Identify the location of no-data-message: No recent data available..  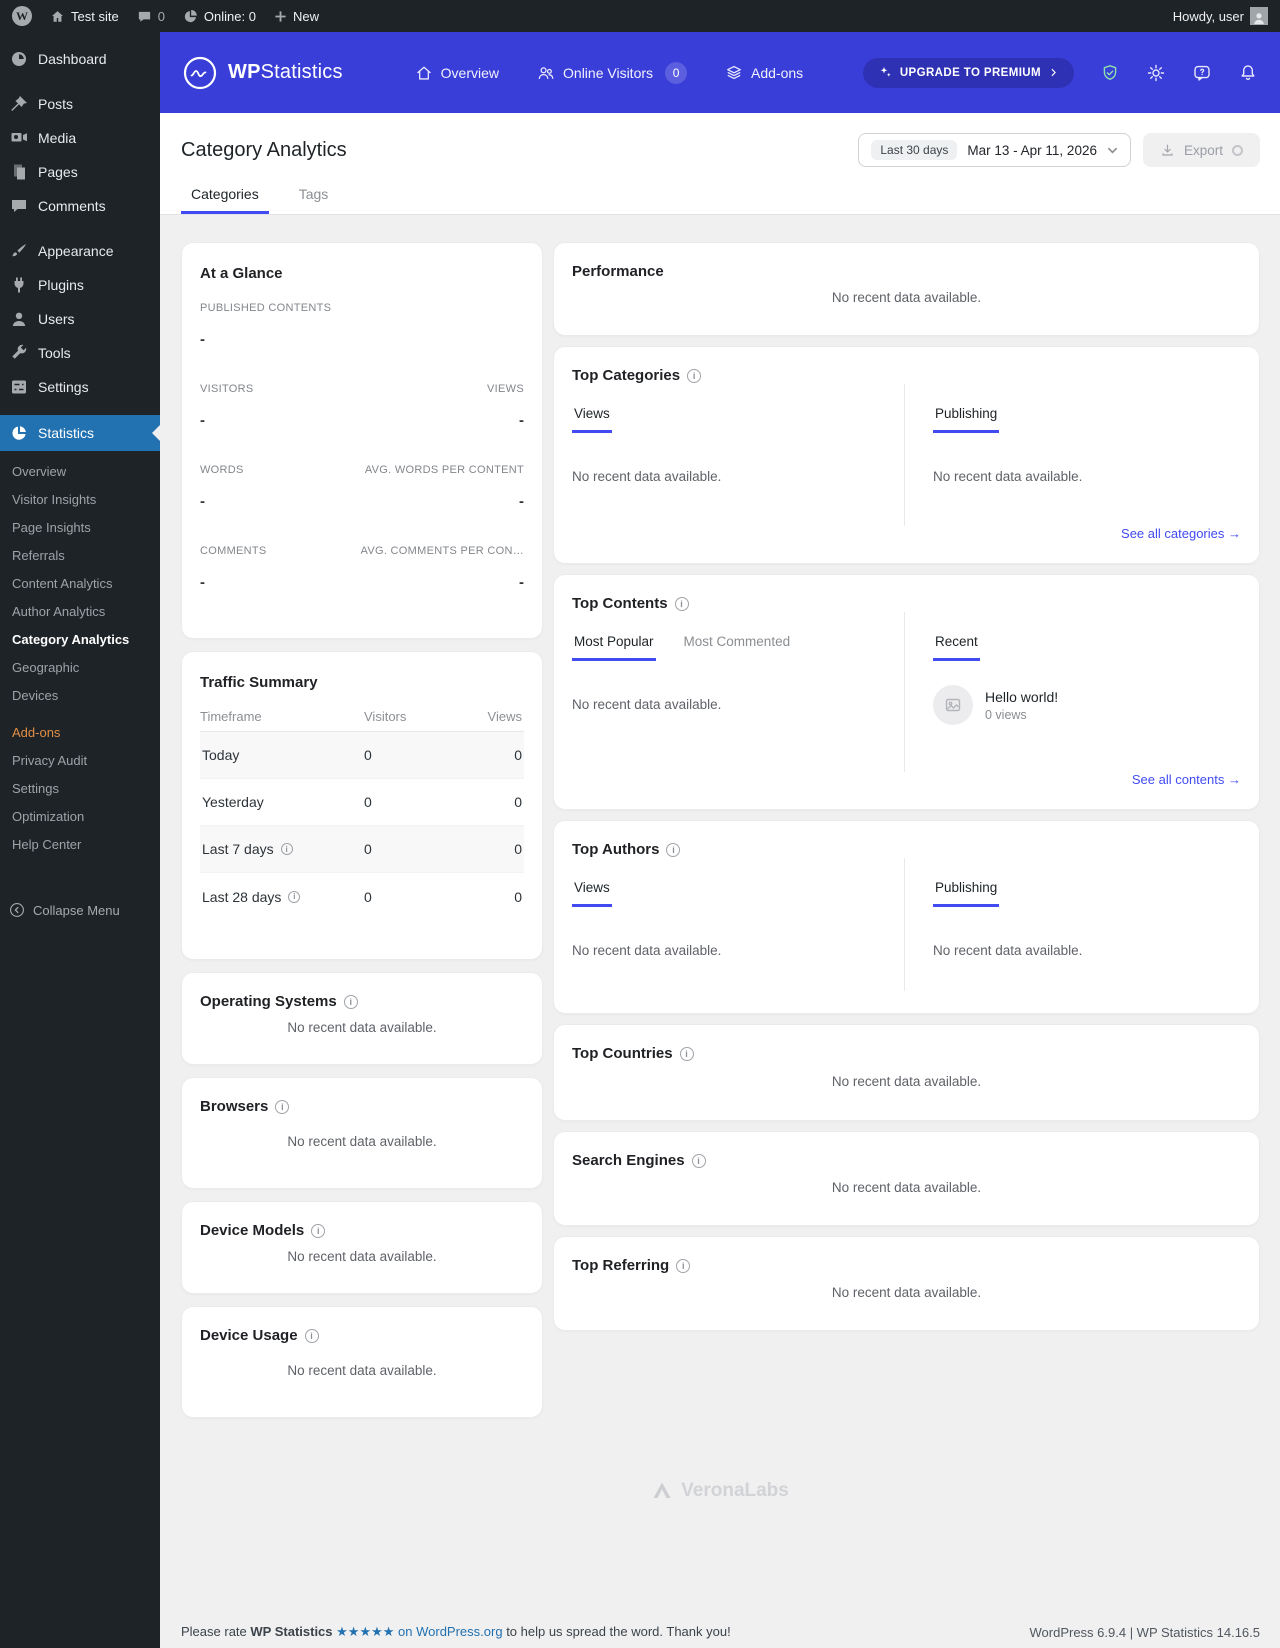
(906, 297).